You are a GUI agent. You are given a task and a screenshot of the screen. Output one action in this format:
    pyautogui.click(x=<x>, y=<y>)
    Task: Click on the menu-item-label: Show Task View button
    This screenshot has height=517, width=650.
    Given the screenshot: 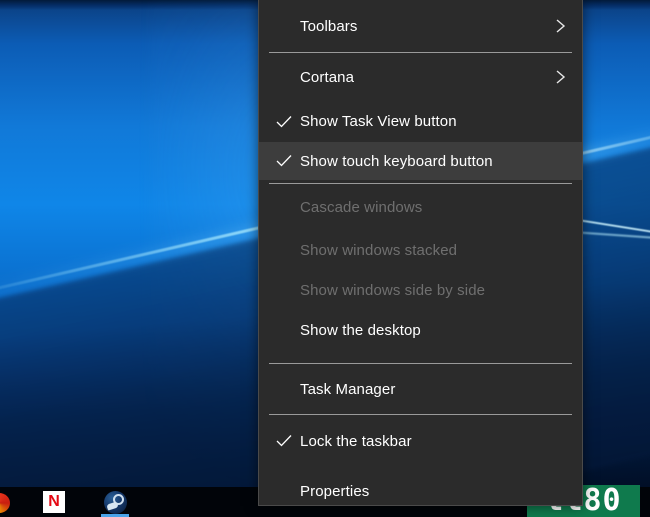 What is the action you would take?
    pyautogui.click(x=378, y=121)
    